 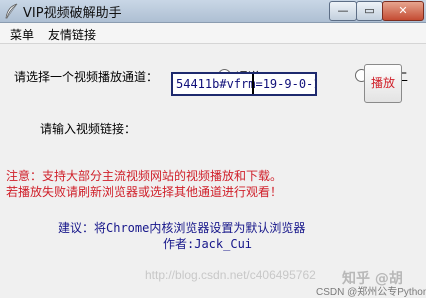 What do you see at coordinates (213, 11) in the screenshot?
I see `title-bar: VIP视频破解助手 — ▭ ✕` at bounding box center [213, 11].